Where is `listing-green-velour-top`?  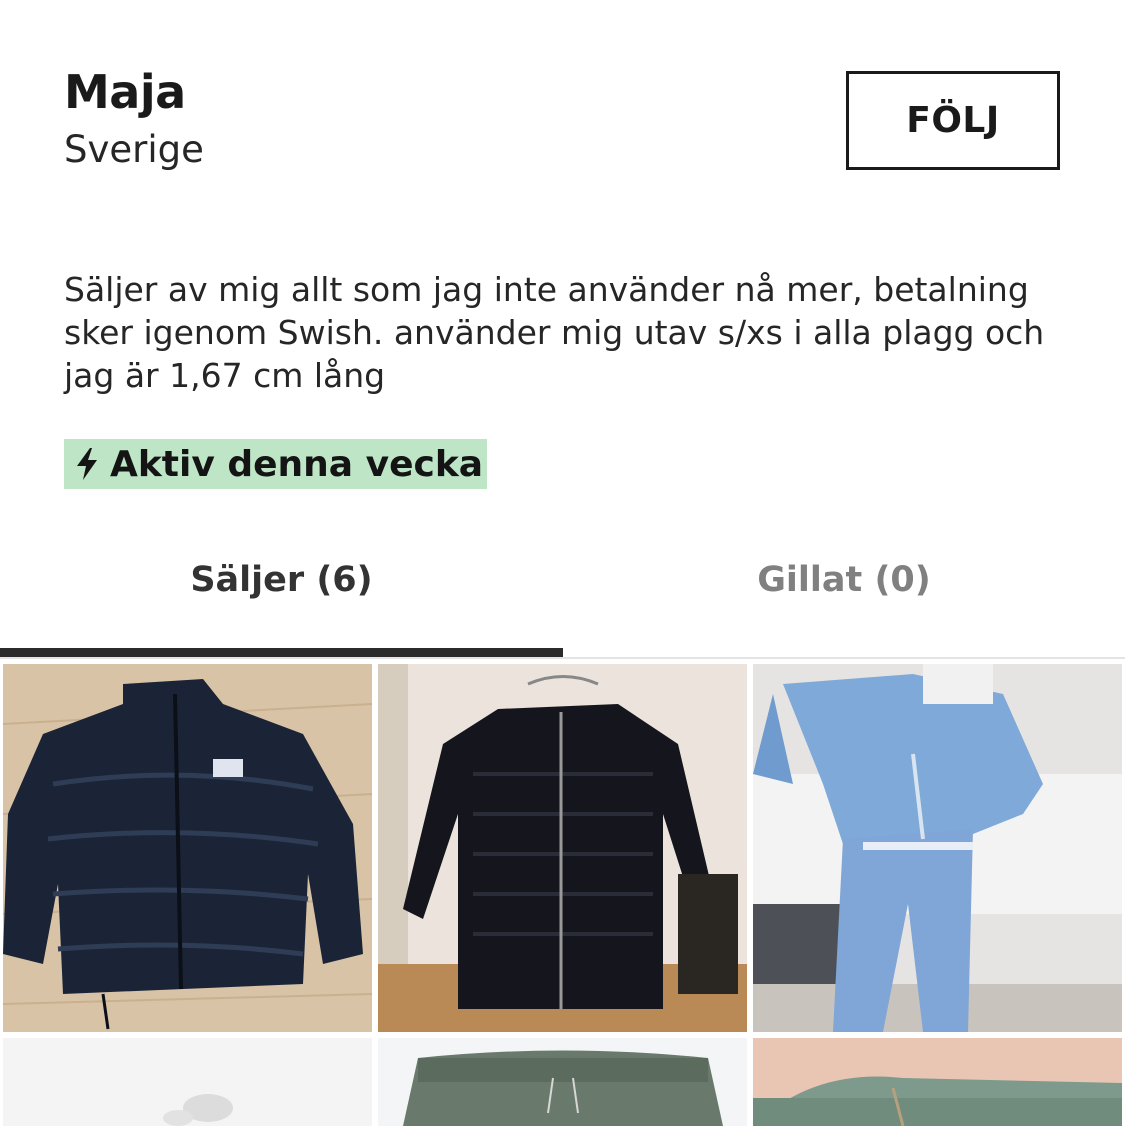 listing-green-velour-top is located at coordinates (937, 1082).